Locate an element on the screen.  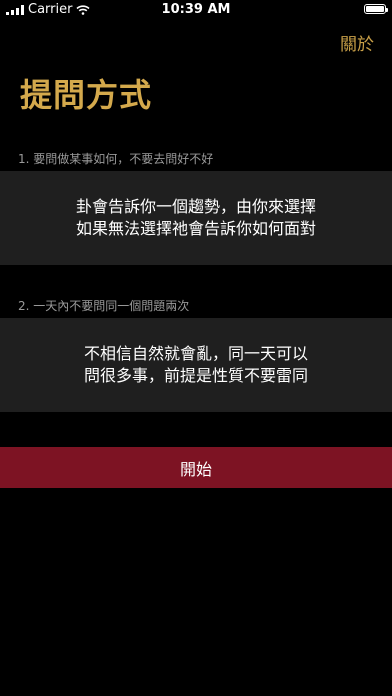
status-right is located at coordinates (376, 9).